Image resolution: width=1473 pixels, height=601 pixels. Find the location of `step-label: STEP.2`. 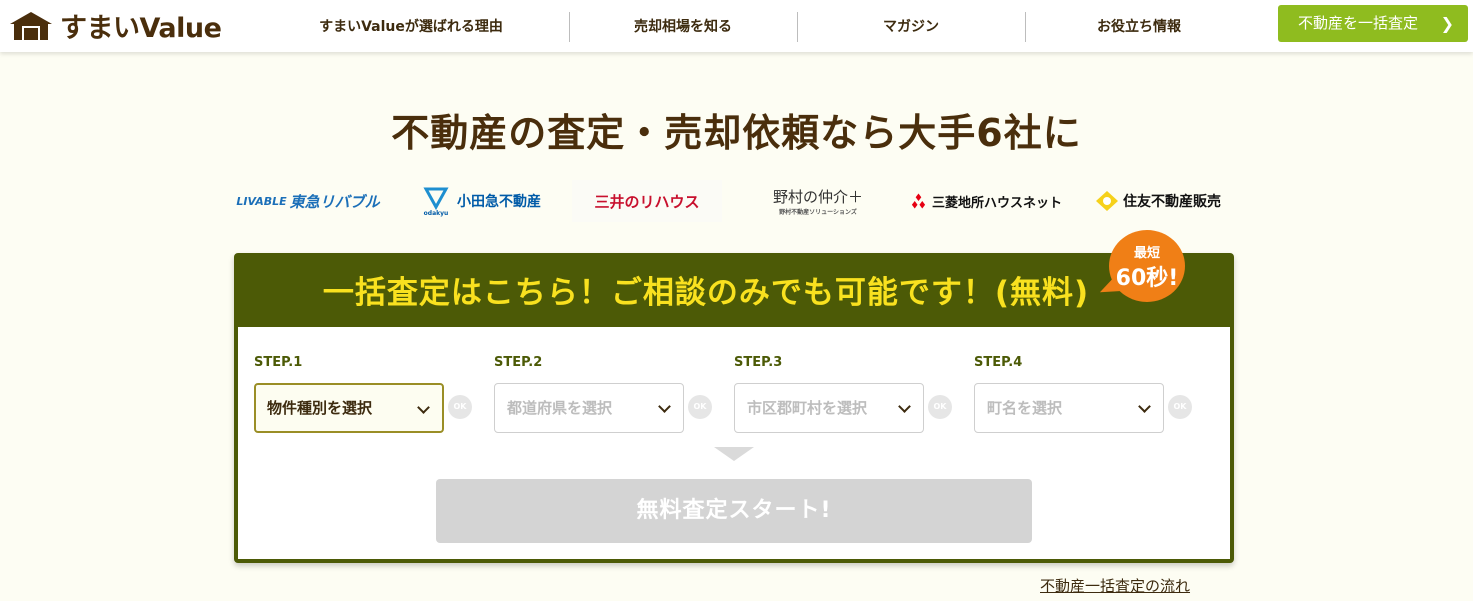

step-label: STEP.2 is located at coordinates (518, 362).